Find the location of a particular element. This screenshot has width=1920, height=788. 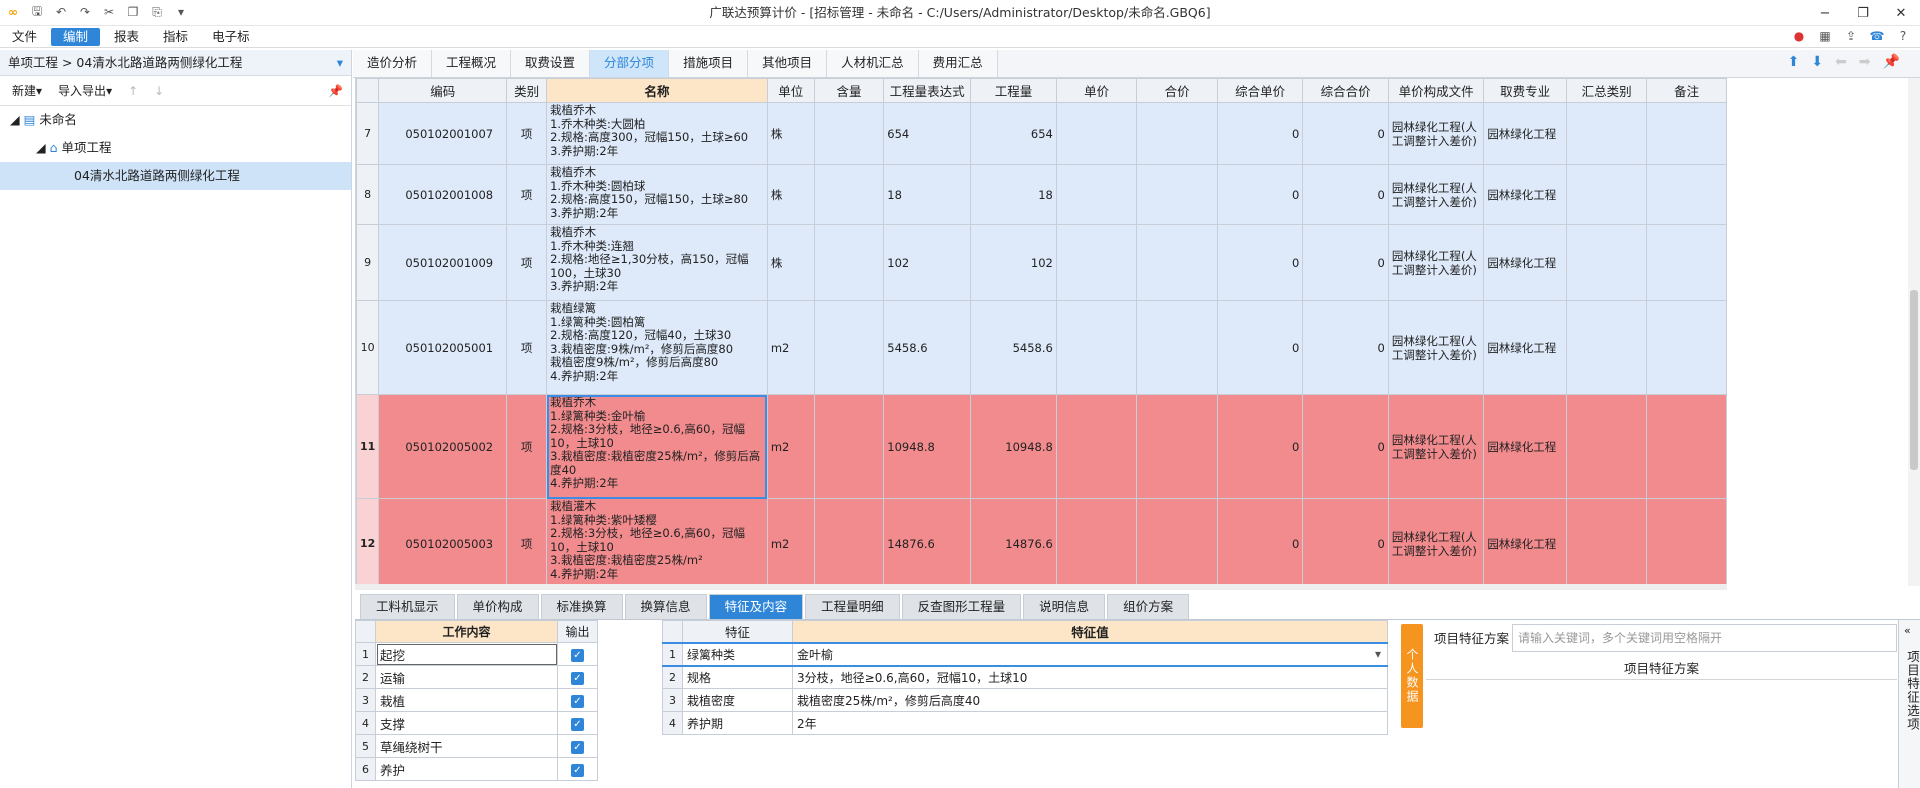

tab-sub-items: 分部分项 is located at coordinates (630, 63).